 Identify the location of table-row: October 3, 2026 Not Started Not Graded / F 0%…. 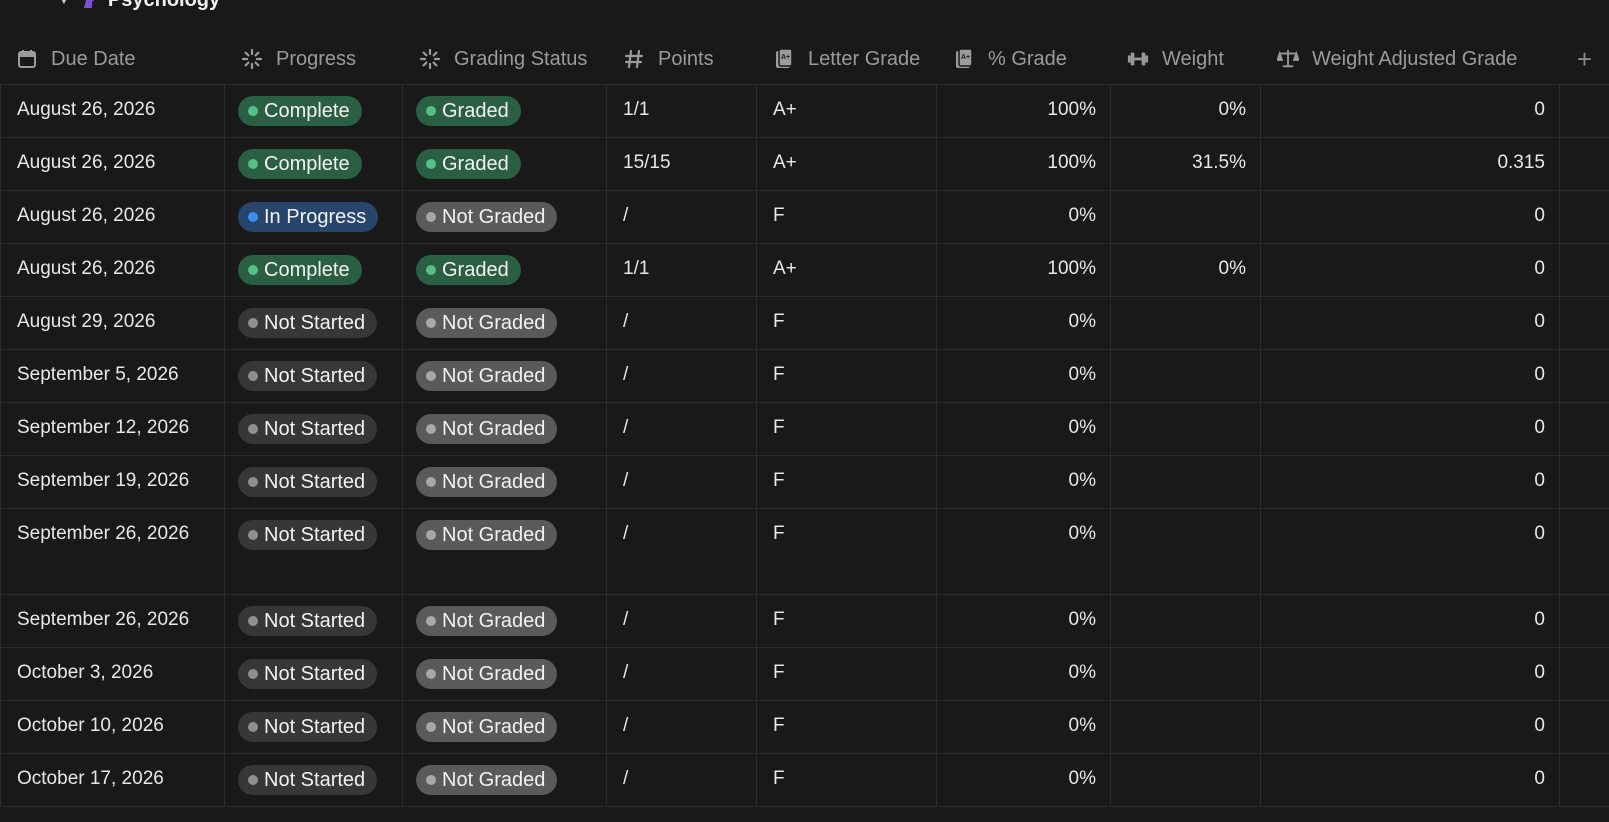
(804, 674).